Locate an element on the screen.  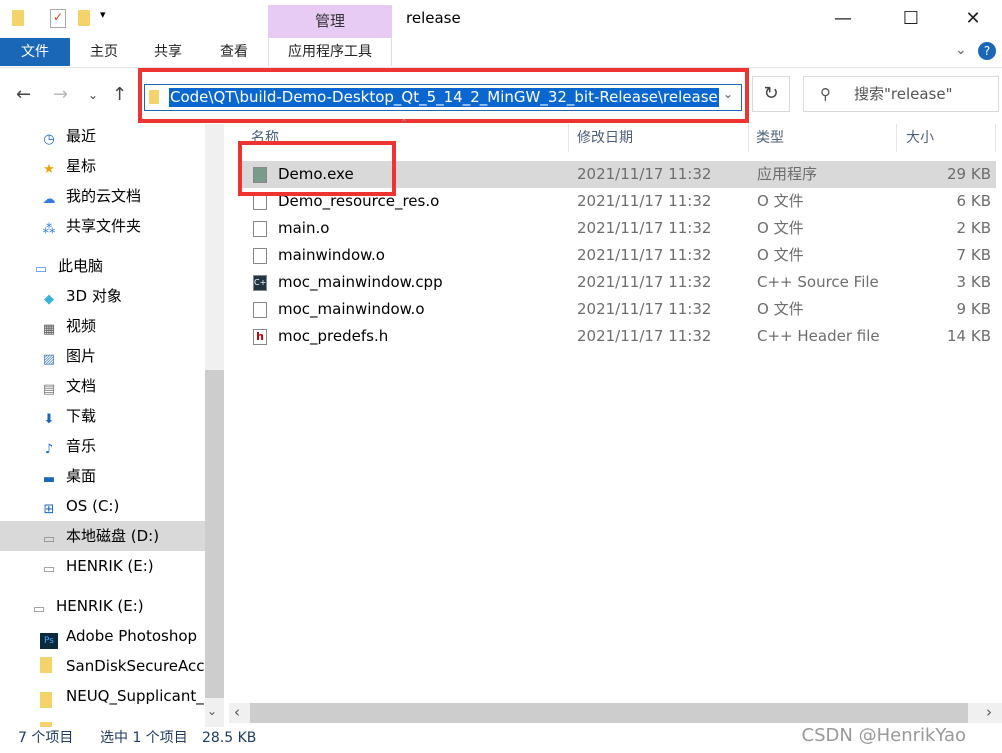
file-name: main.o is located at coordinates (304, 228).